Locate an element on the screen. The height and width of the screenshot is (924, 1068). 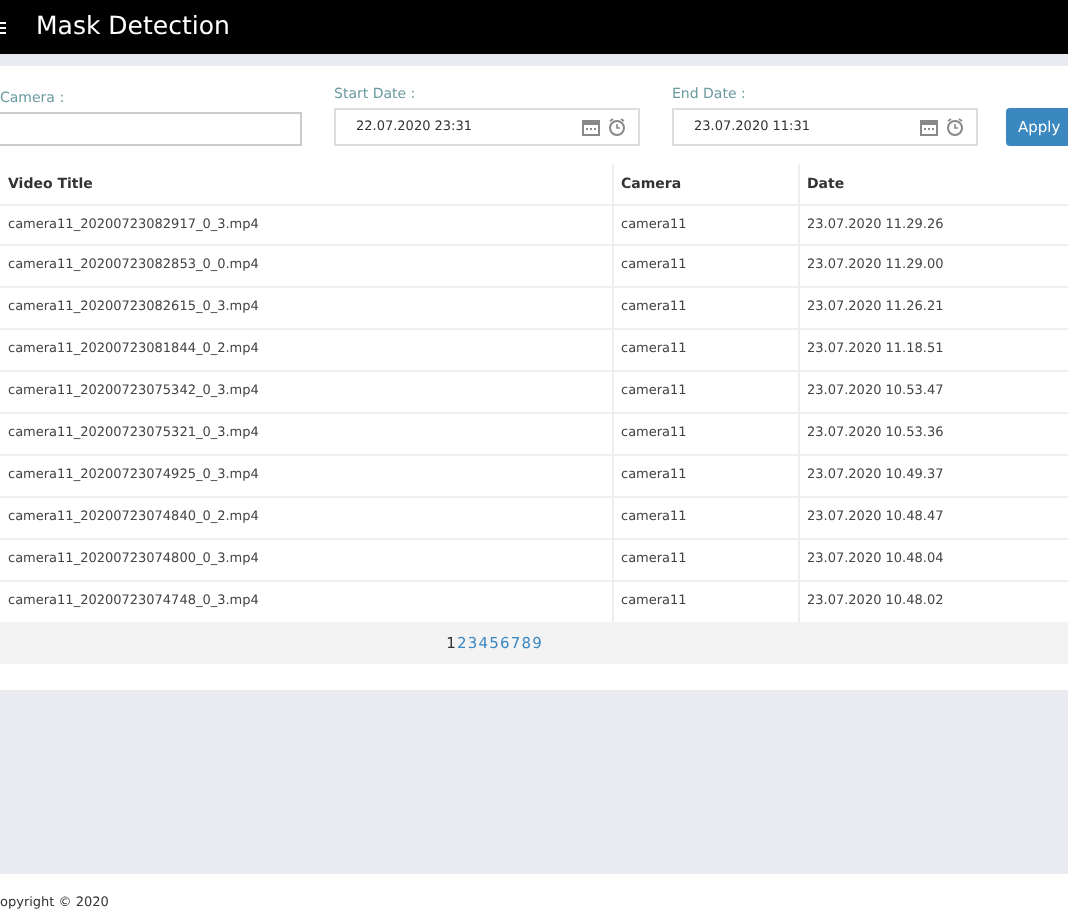
camera-field is located at coordinates (151, 129).